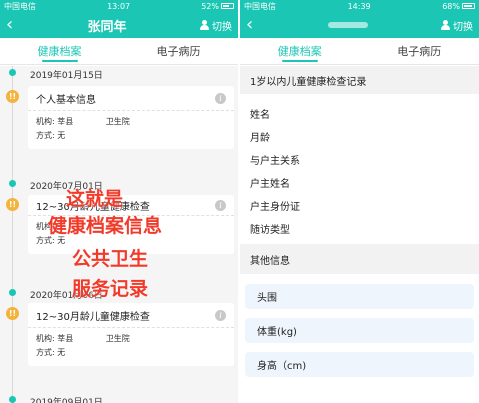 The image size is (479, 403). What do you see at coordinates (275, 207) in the screenshot?
I see `field-householder-id: 户主身份证` at bounding box center [275, 207].